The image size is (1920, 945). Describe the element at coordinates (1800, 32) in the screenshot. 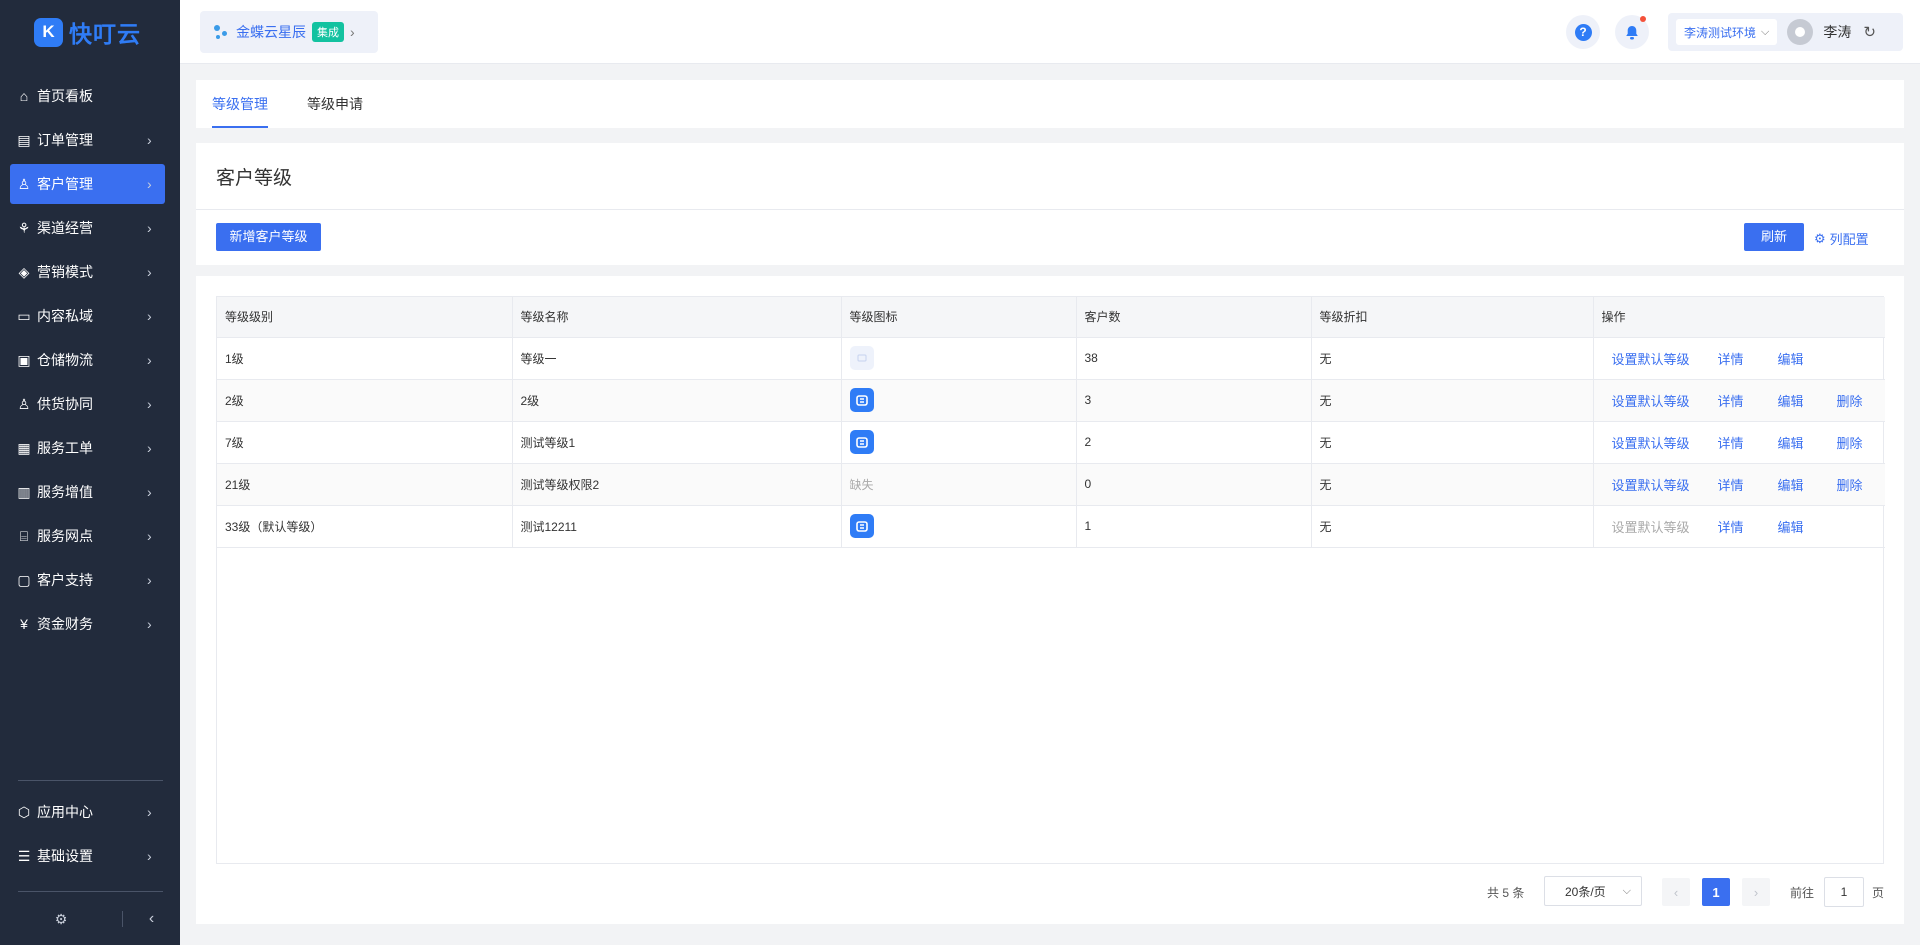

I see `avatar` at that location.